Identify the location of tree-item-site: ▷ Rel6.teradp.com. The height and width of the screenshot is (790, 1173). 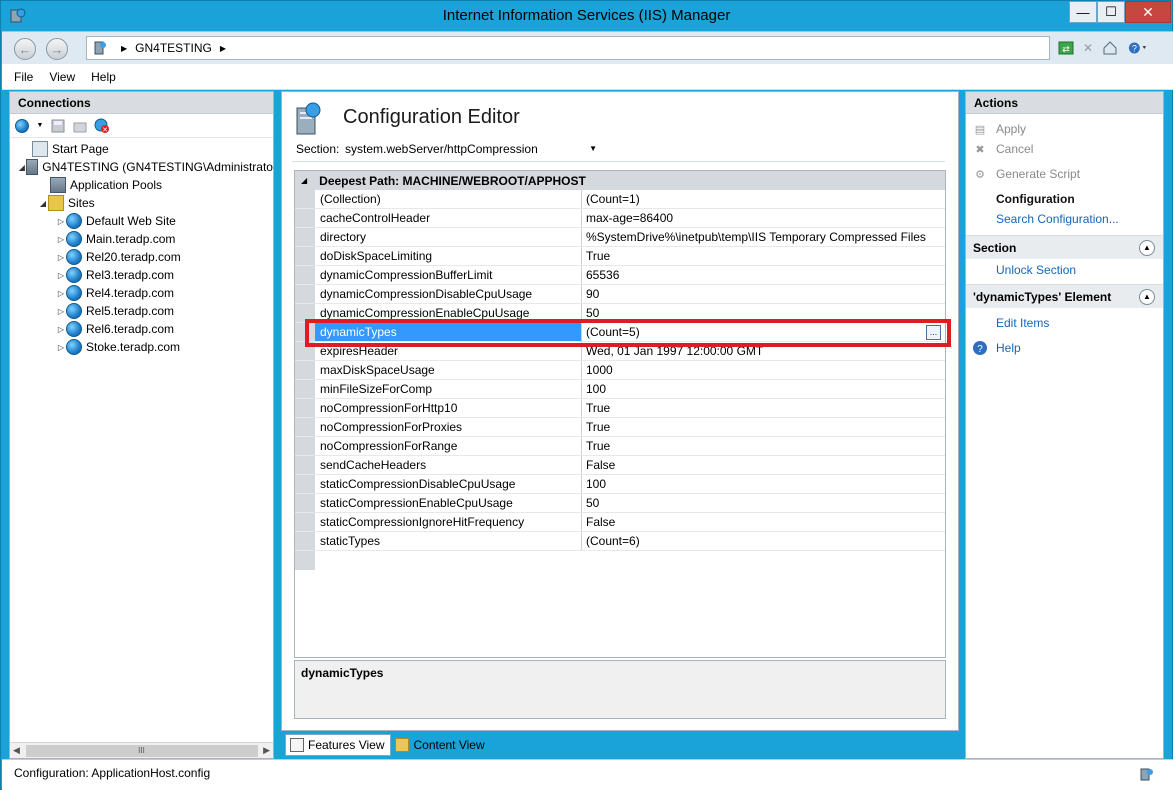
(141, 329).